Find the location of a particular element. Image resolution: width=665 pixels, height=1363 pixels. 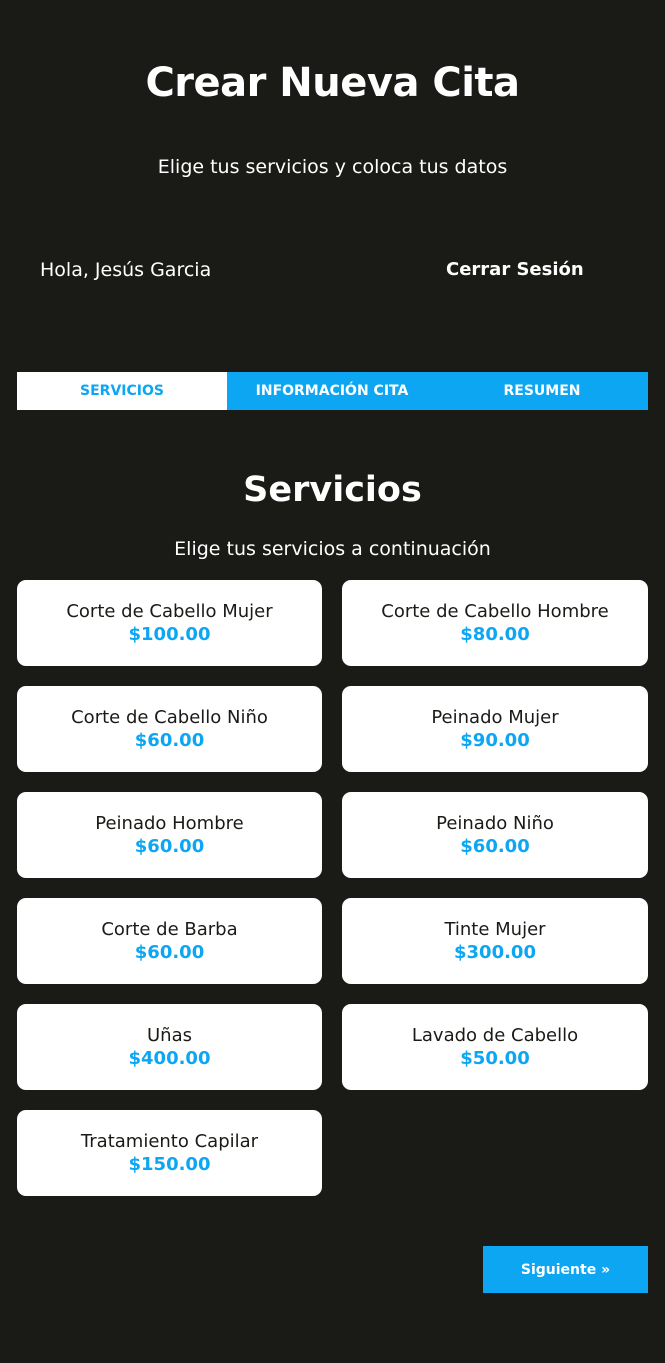

page-subtitle: Elige tus servicios y coloca tus datos is located at coordinates (332, 167).